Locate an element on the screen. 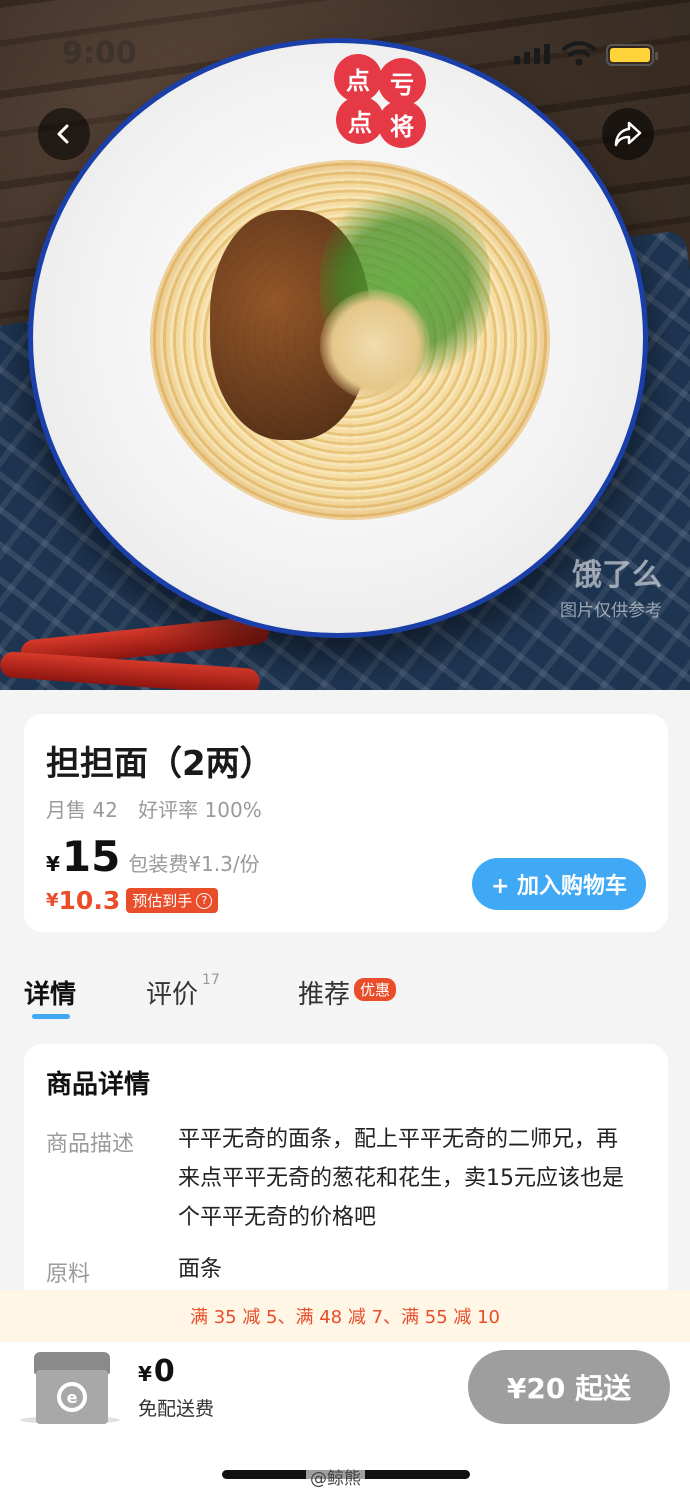  estimated-price: 10.3 is located at coordinates (89, 900).